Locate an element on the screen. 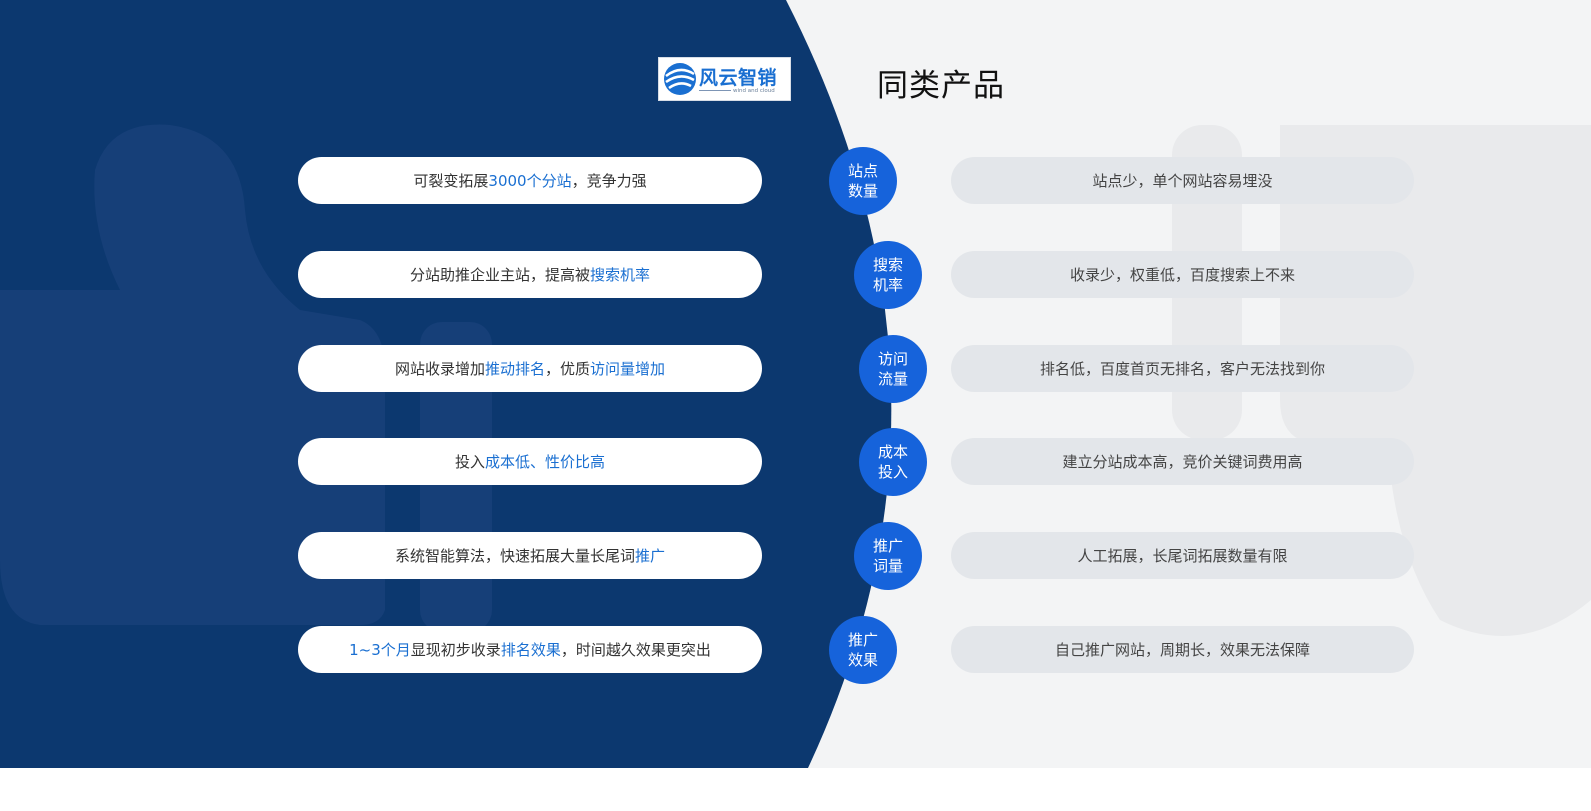 This screenshot has width=1591, height=811. advantage-text: ，竞争力强 is located at coordinates (609, 181).